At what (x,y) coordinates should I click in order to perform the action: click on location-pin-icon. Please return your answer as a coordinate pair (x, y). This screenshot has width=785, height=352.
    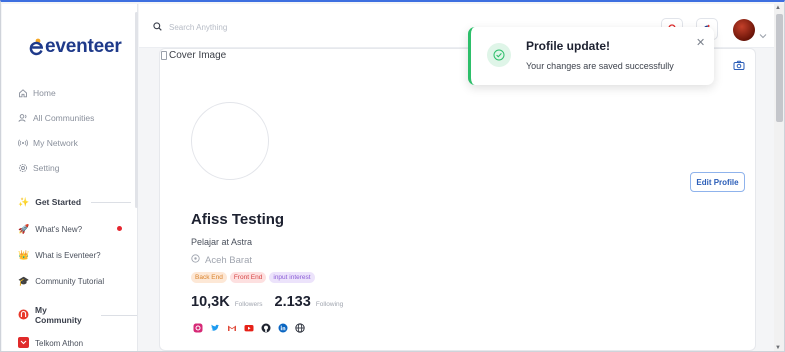
    Looking at the image, I should click on (195, 260).